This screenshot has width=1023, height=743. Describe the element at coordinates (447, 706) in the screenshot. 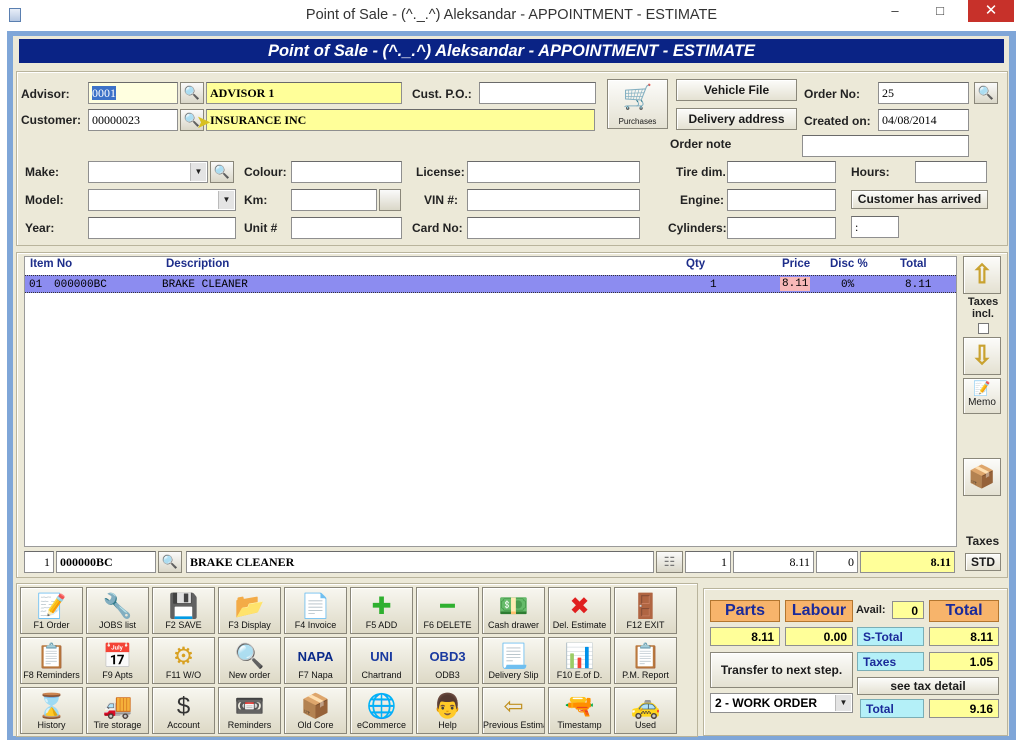

I see `toolbar-icon: 👨` at that location.